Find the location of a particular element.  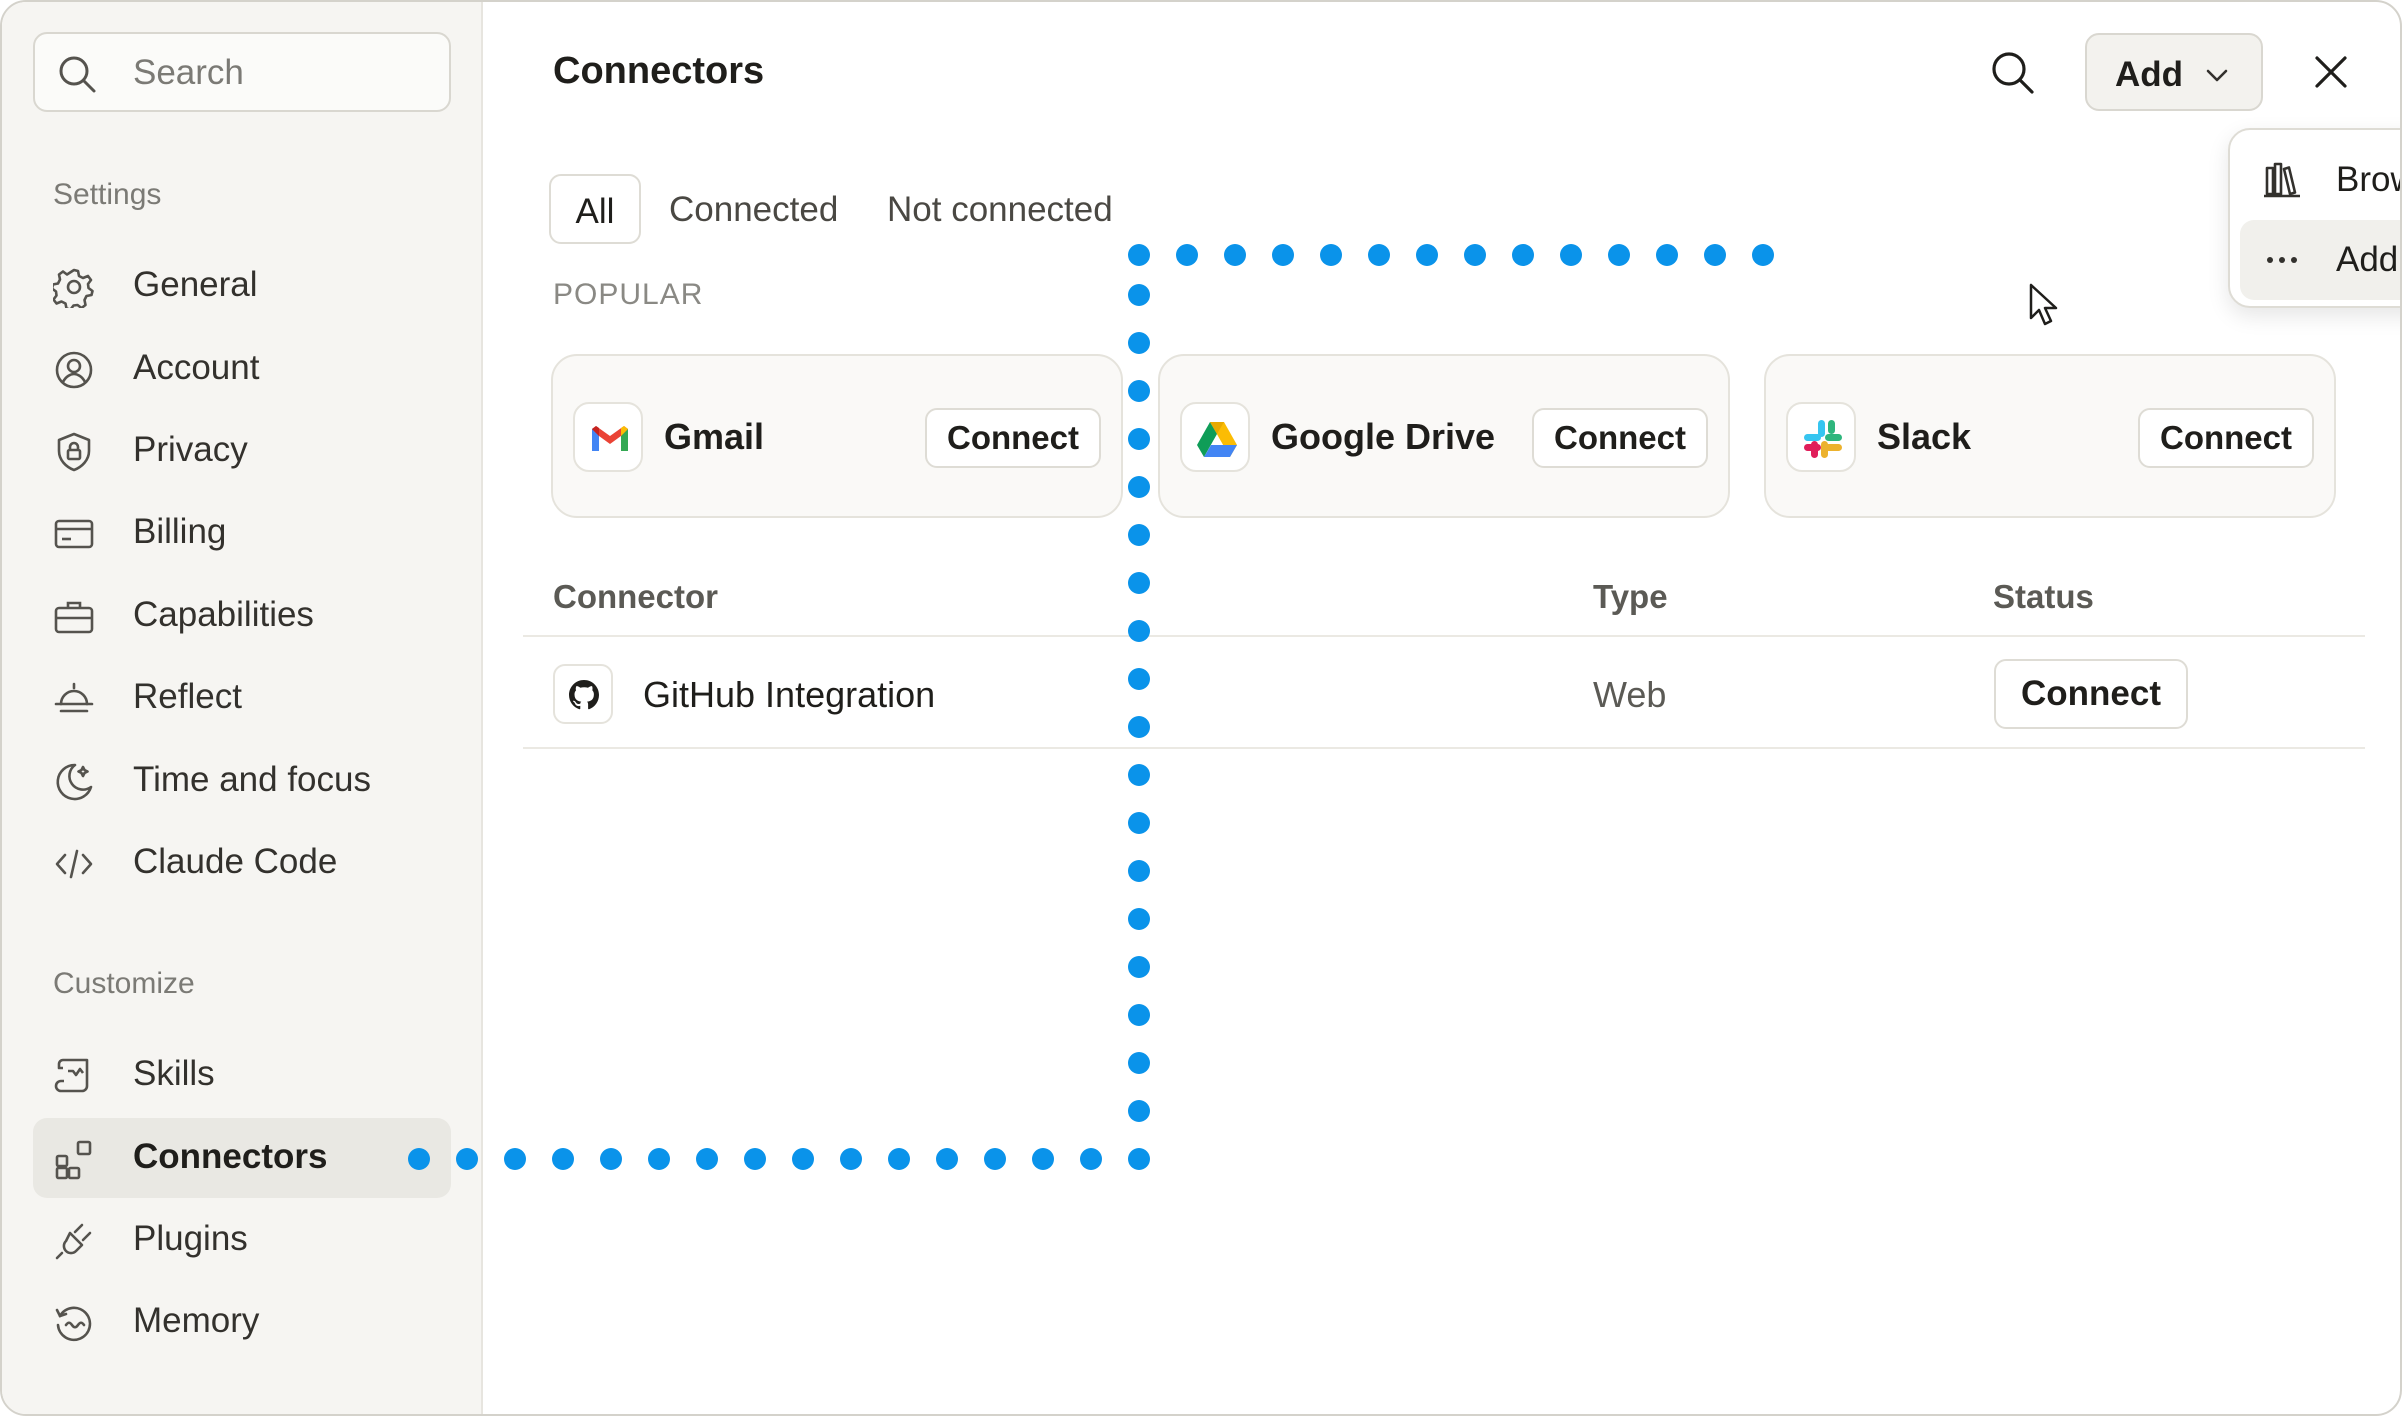

menu-item-label: Add custom connector is located at coordinates (2368, 259).